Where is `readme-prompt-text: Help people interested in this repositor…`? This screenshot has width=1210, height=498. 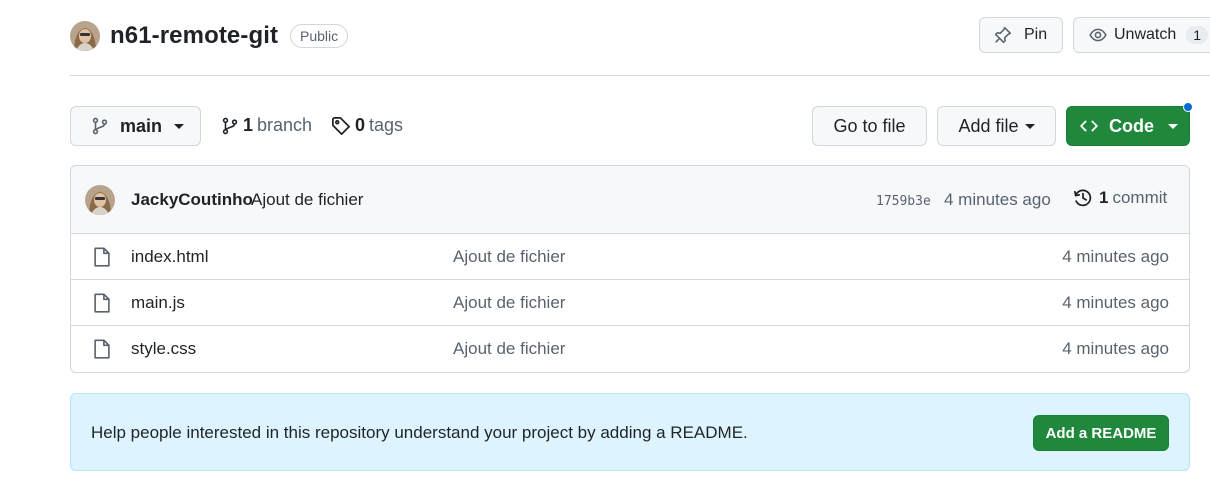 readme-prompt-text: Help people interested in this repositor… is located at coordinates (419, 432).